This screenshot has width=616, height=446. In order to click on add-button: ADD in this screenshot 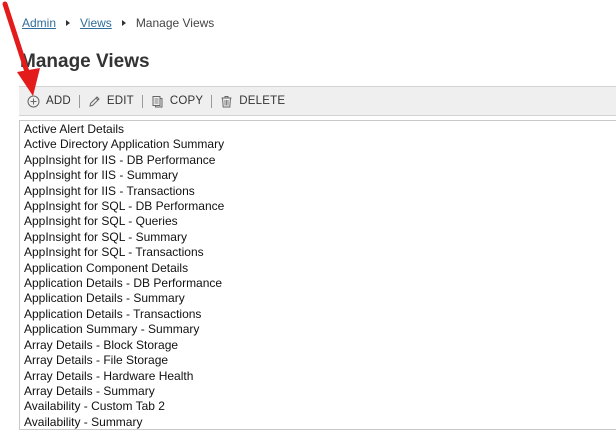, I will do `click(49, 101)`.